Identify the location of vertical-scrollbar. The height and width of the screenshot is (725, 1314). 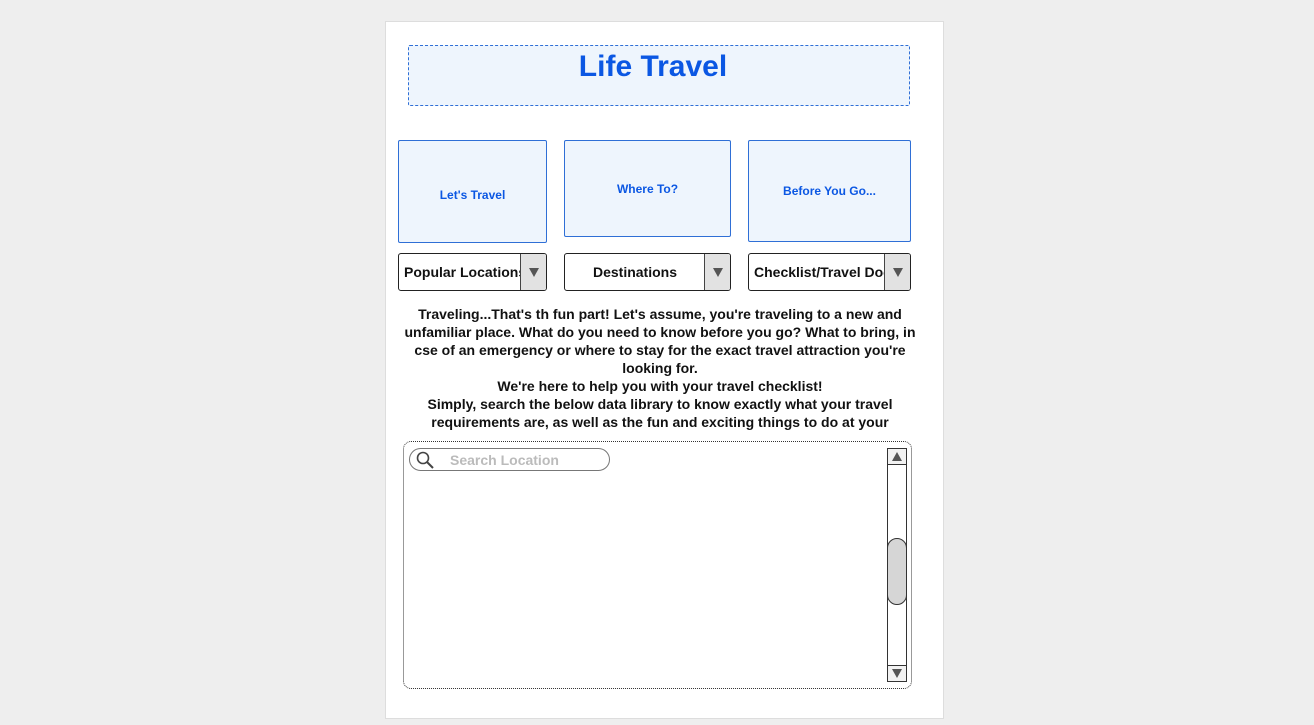
(897, 565).